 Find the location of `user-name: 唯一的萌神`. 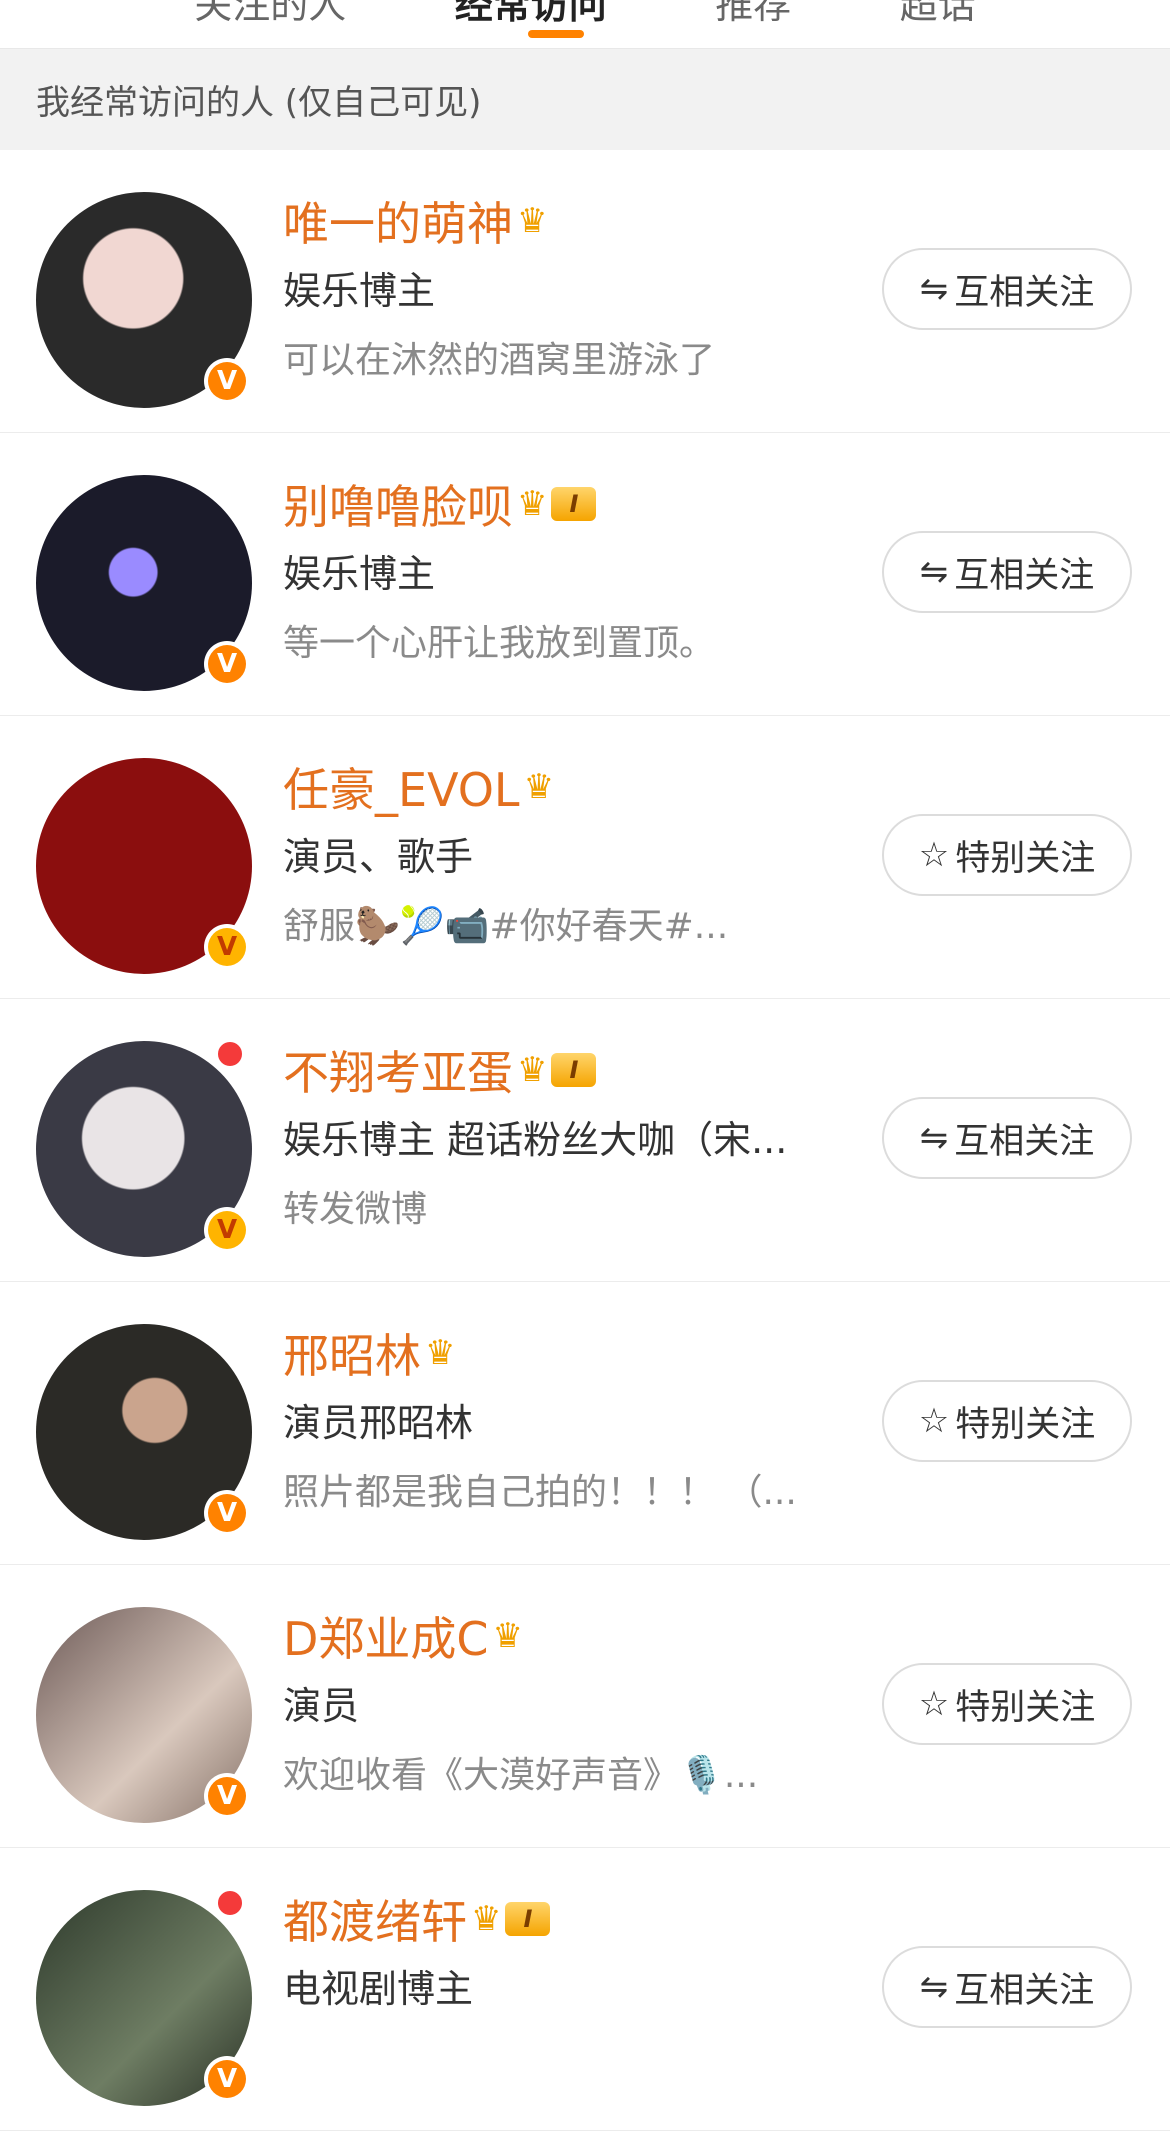

user-name: 唯一的萌神 is located at coordinates (398, 221).